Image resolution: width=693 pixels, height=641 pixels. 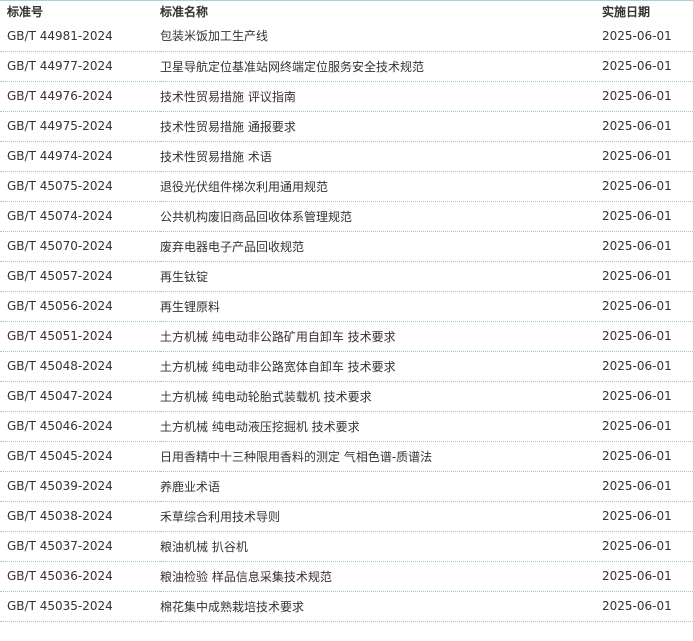 I want to click on table-row: GB/T 45057-2024 再生钛锭 2025-06-01, so click(x=346, y=276).